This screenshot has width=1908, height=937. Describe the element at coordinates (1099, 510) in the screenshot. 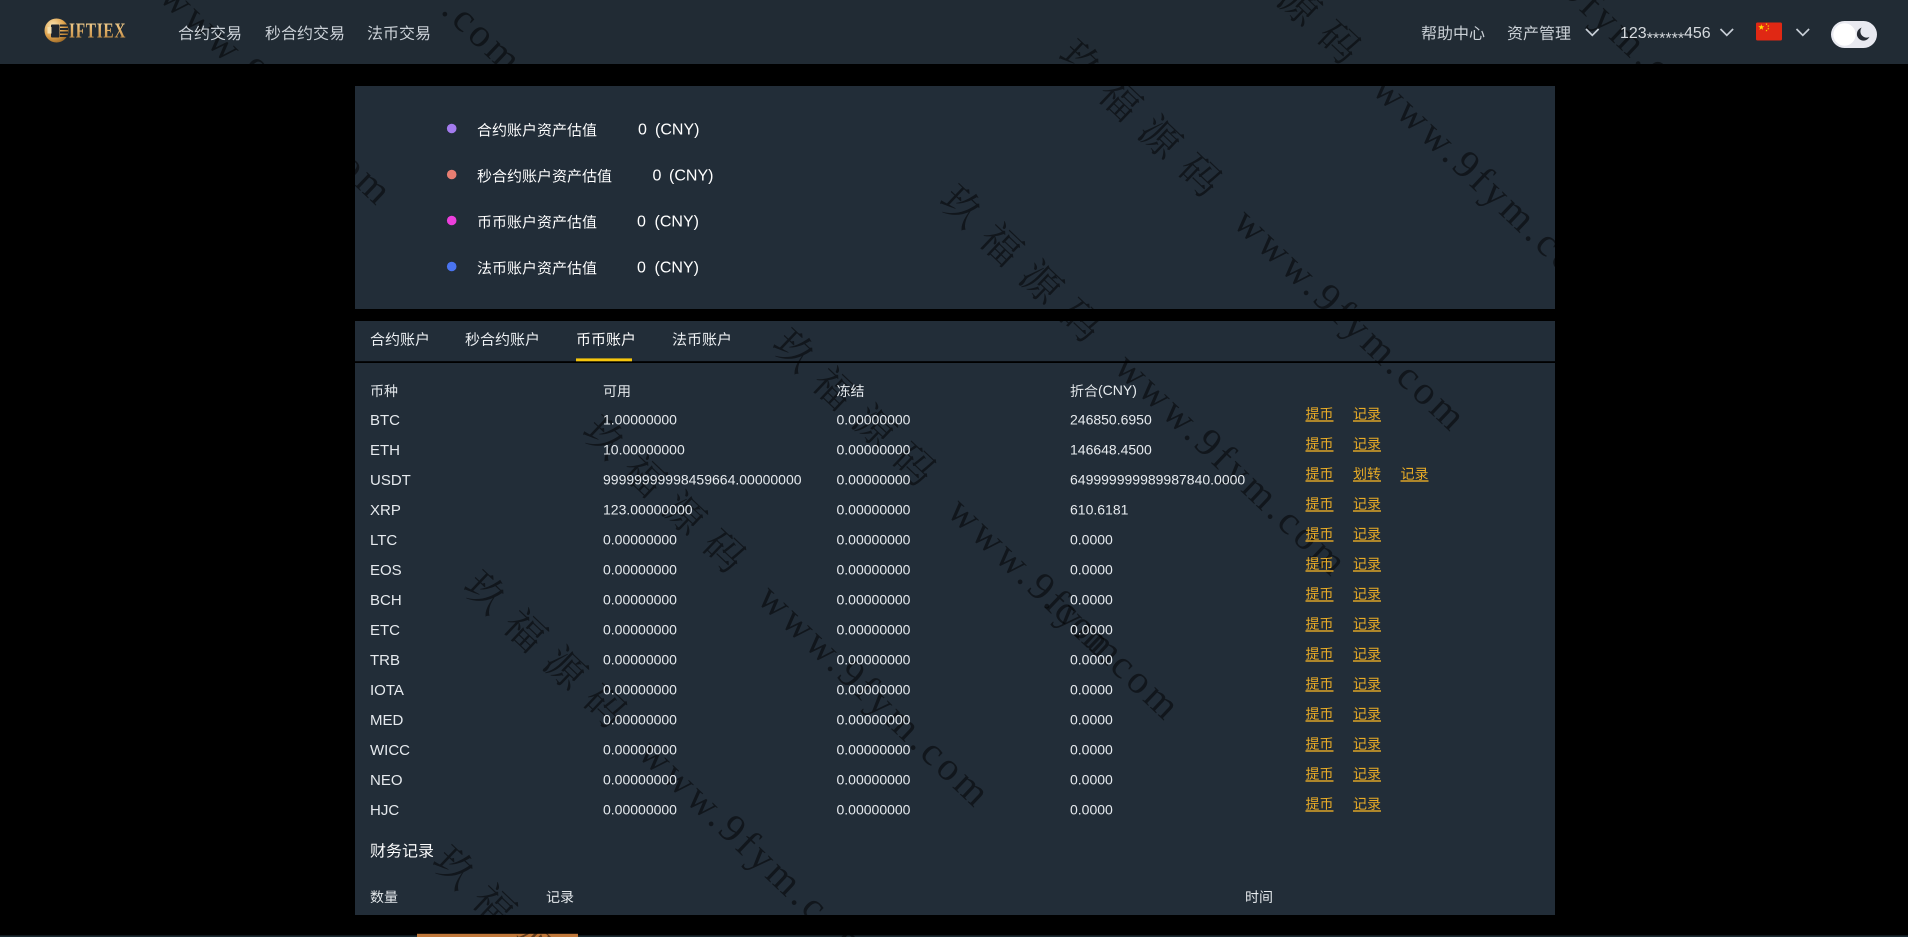

I see `svg-text: 610.6181` at that location.